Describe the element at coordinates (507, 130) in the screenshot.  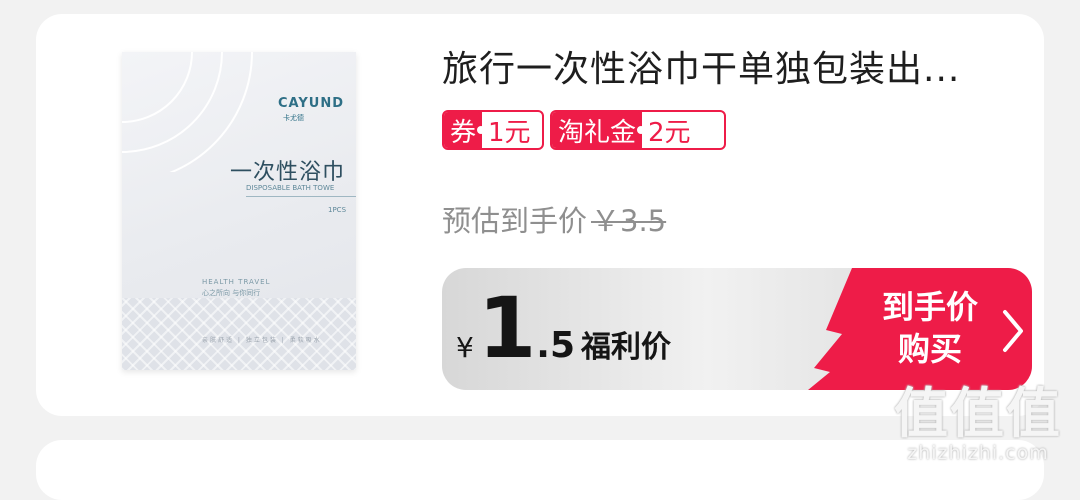
I see `coupon-tag-value: 1元` at that location.